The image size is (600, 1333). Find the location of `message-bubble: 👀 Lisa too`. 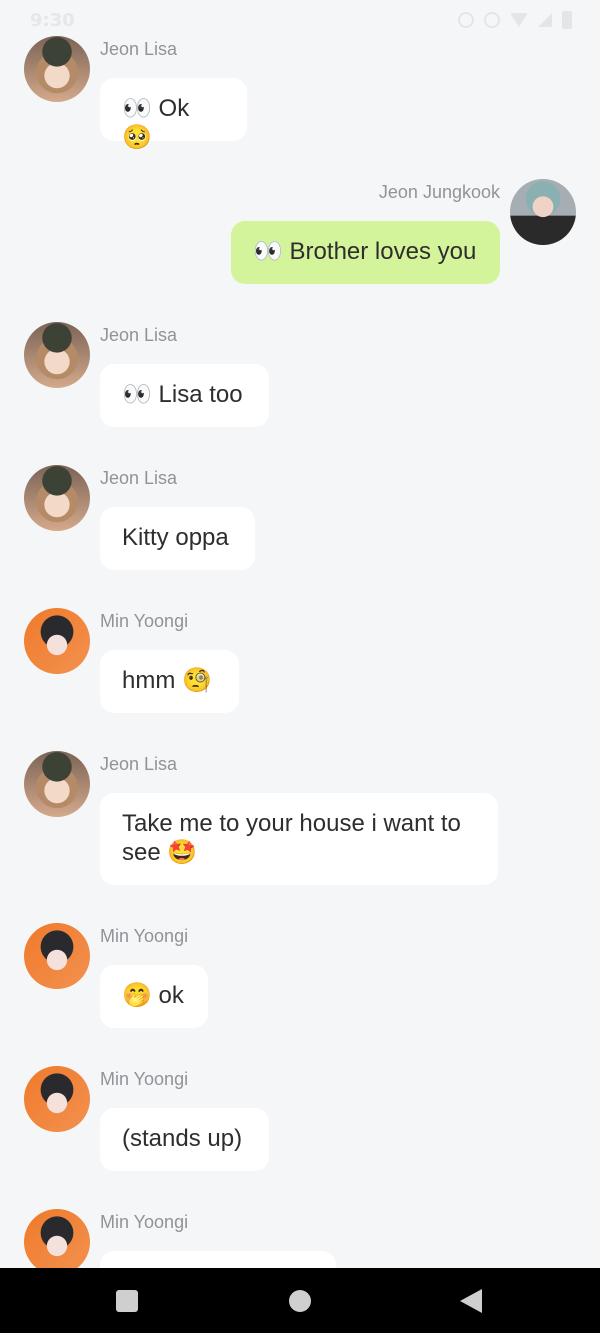

message-bubble: 👀 Lisa too is located at coordinates (184, 395).